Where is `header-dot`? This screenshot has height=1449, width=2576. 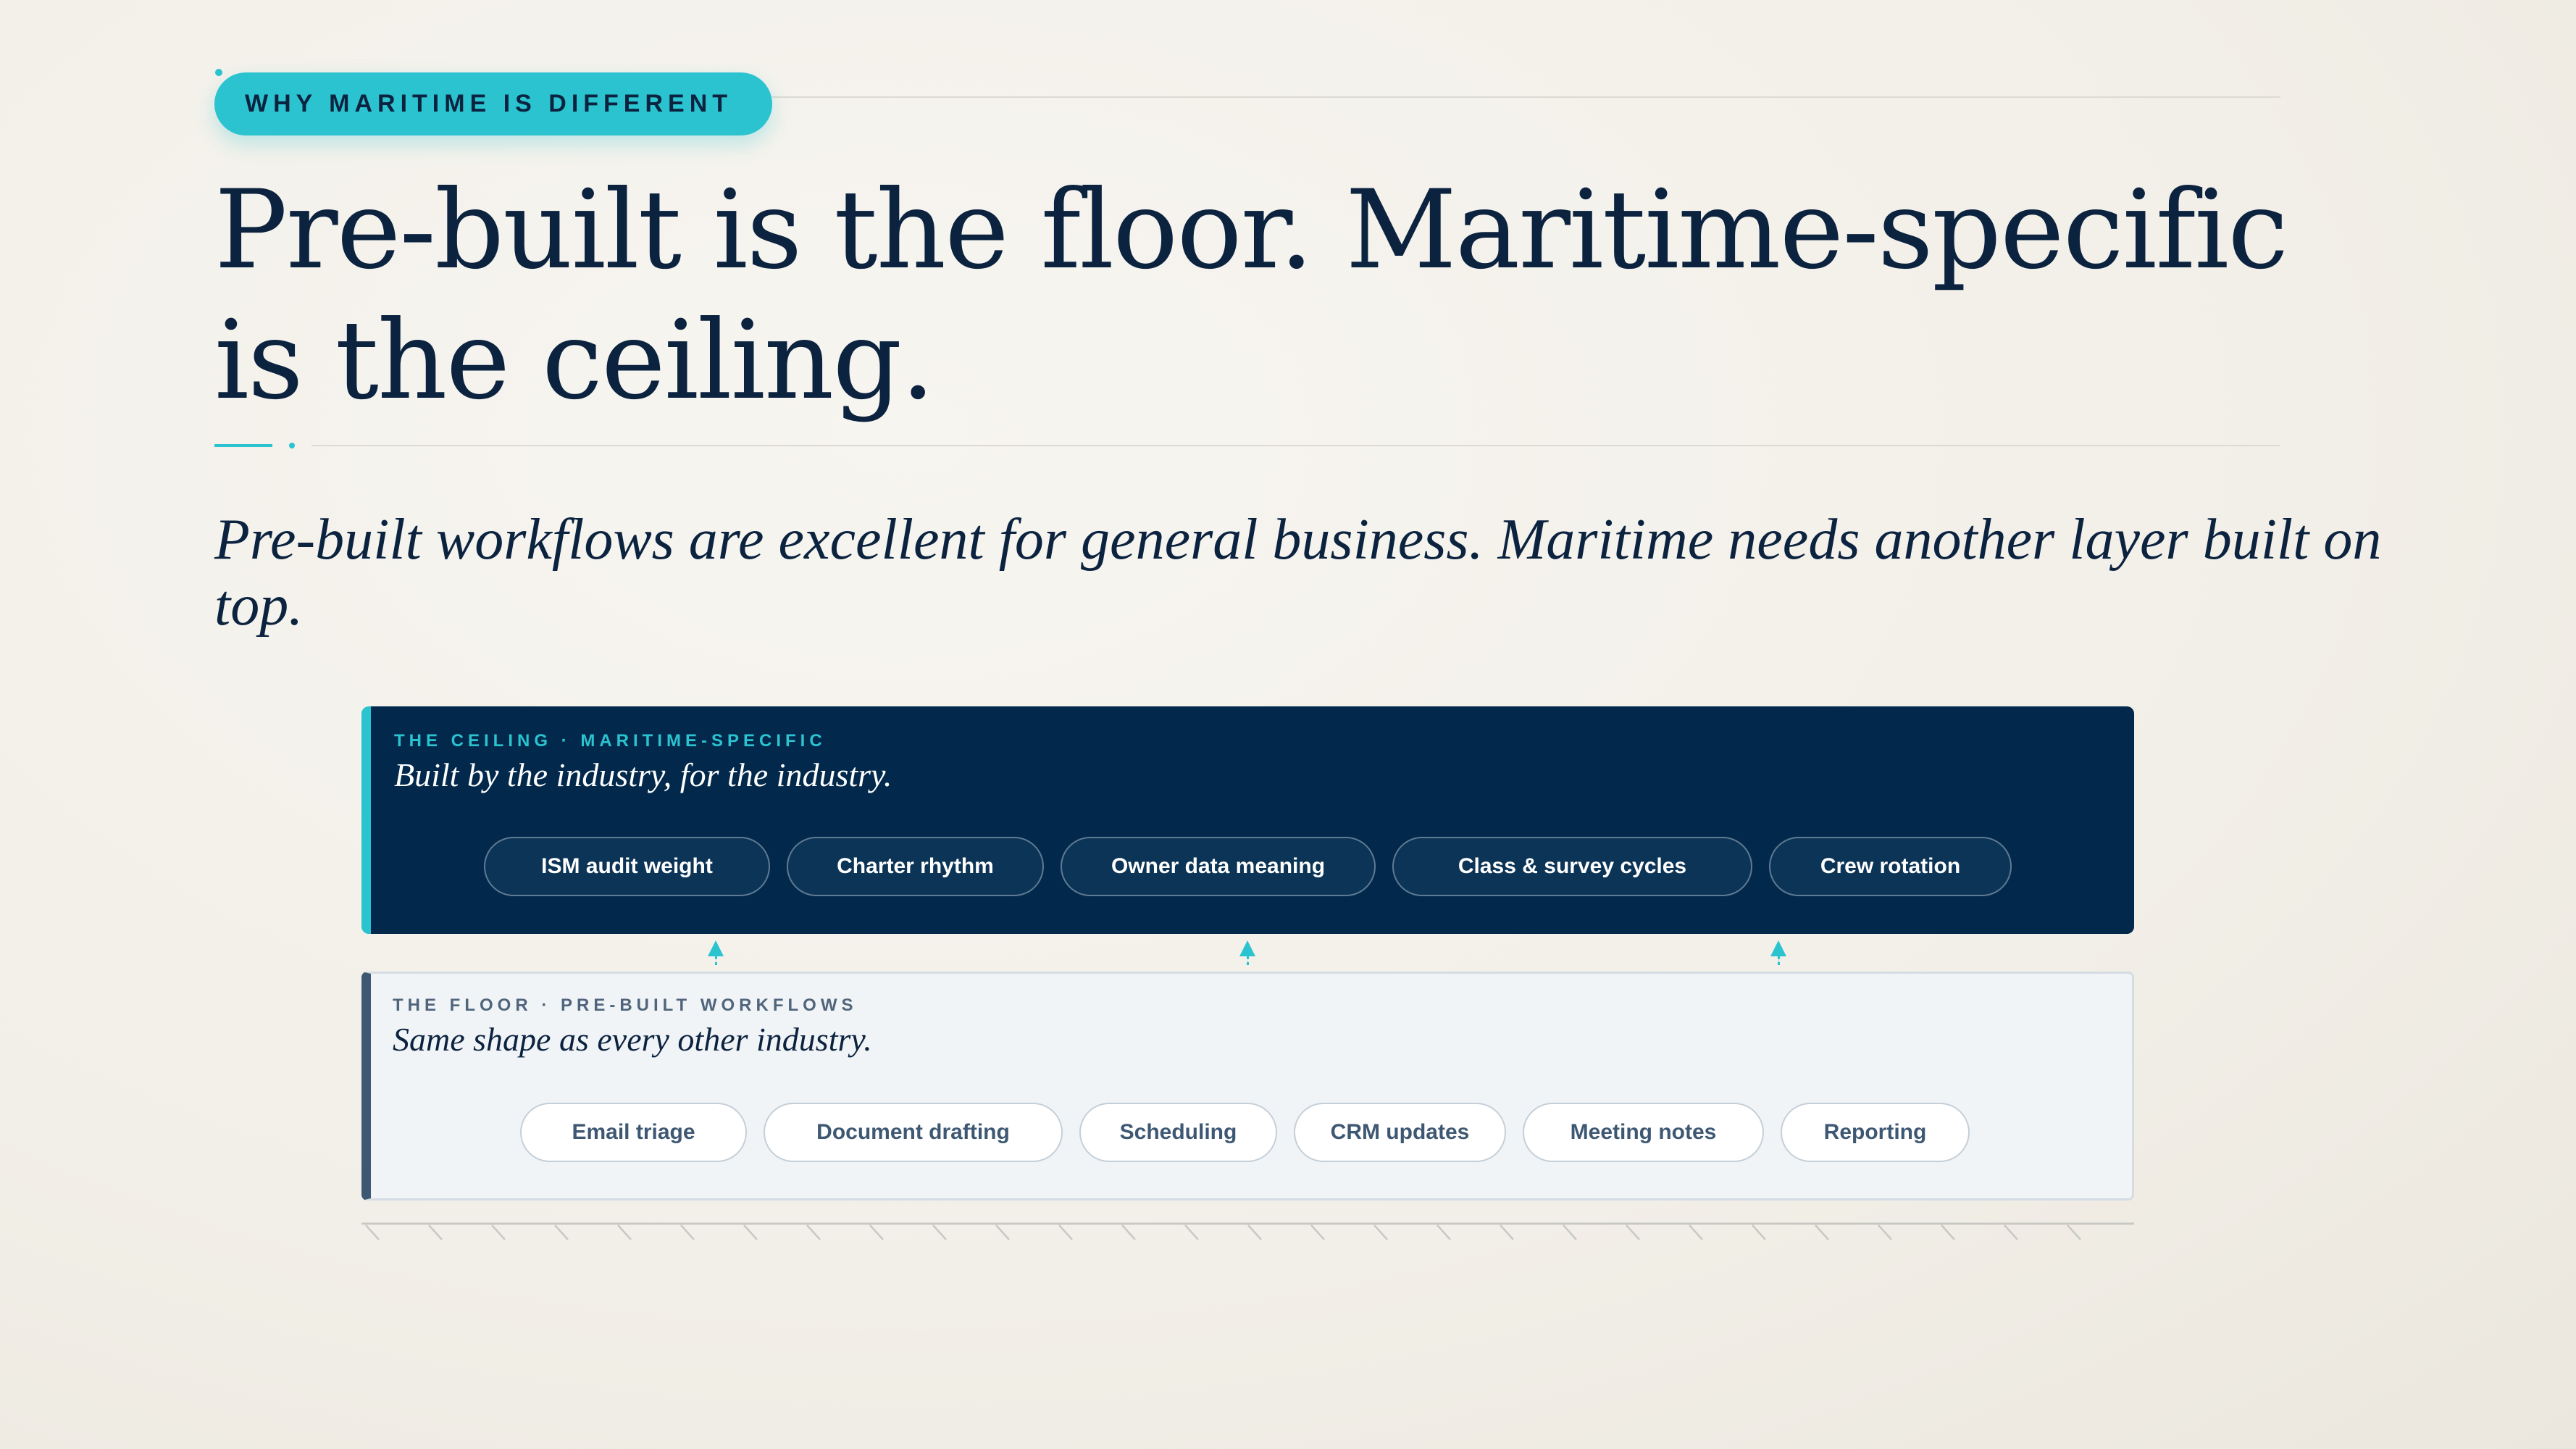
header-dot is located at coordinates (218, 72).